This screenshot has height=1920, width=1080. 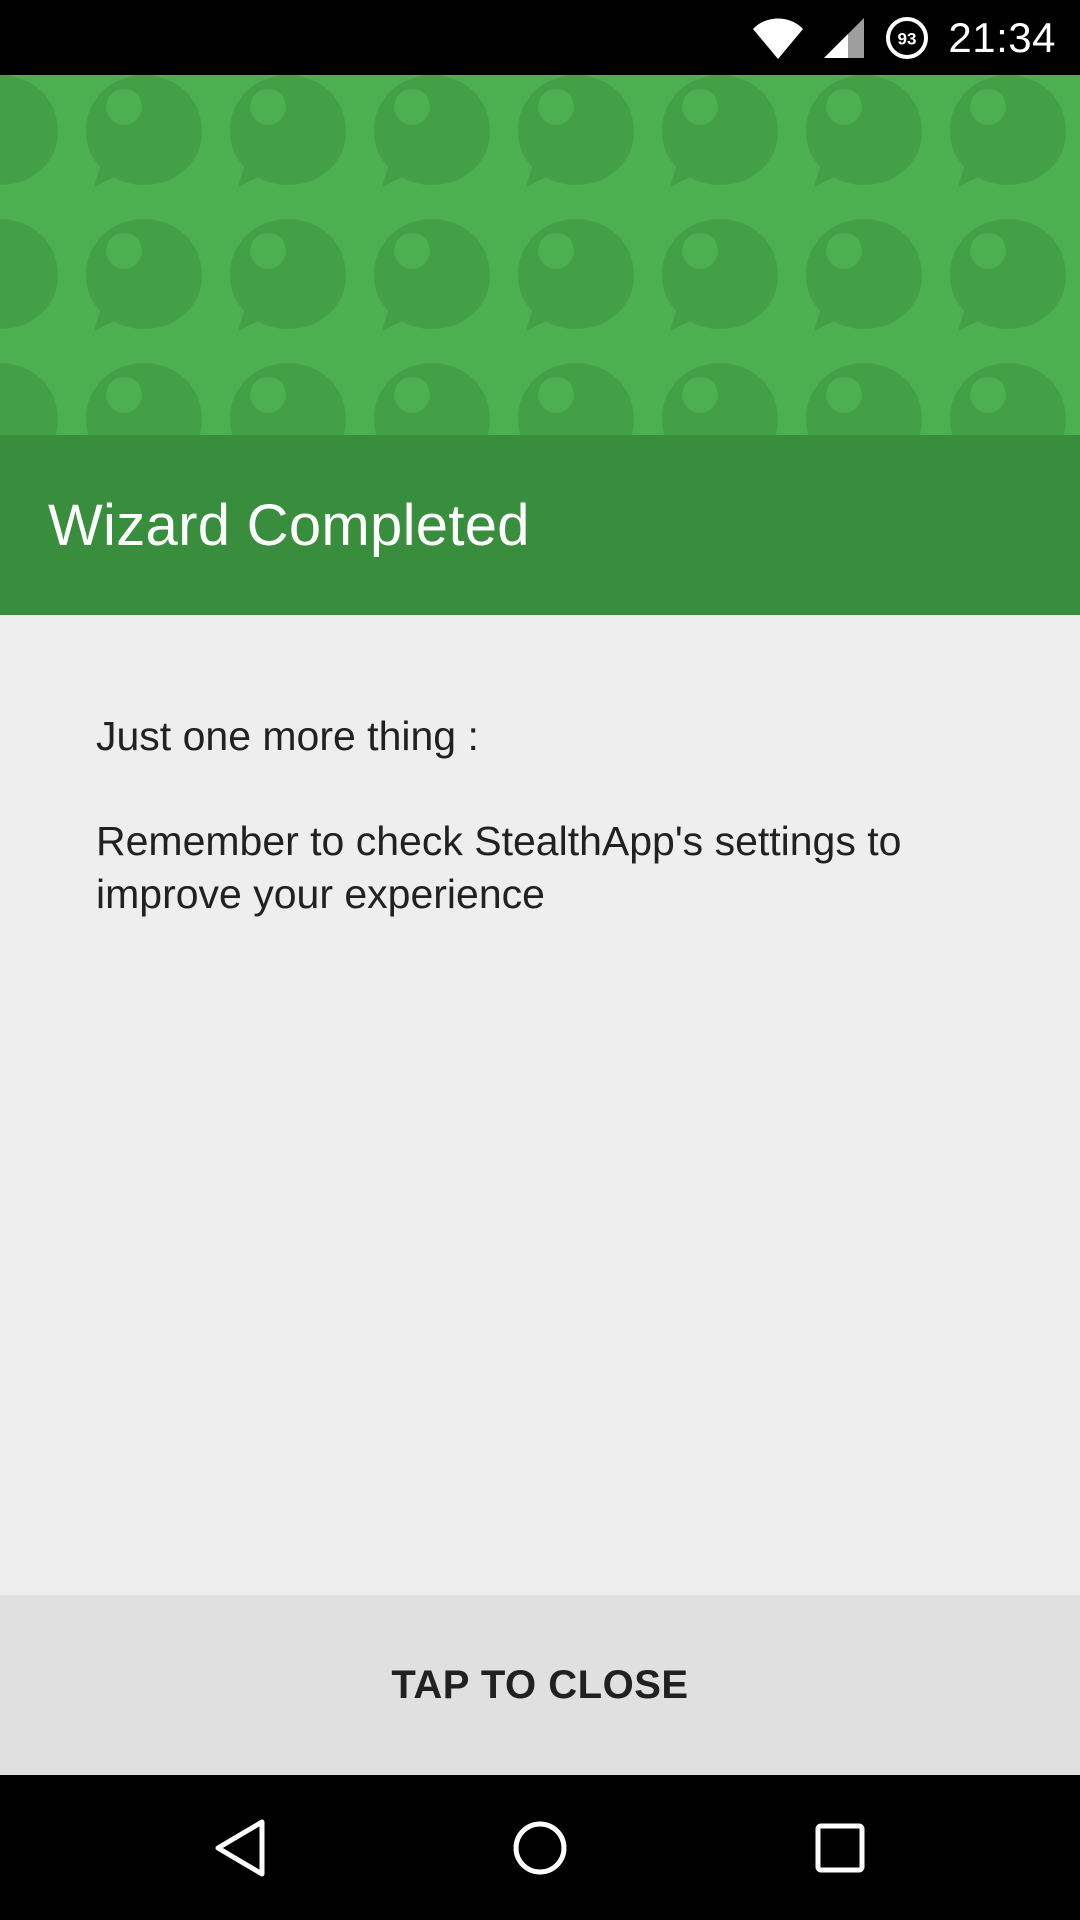 I want to click on status-time: 21:34, so click(x=1002, y=37).